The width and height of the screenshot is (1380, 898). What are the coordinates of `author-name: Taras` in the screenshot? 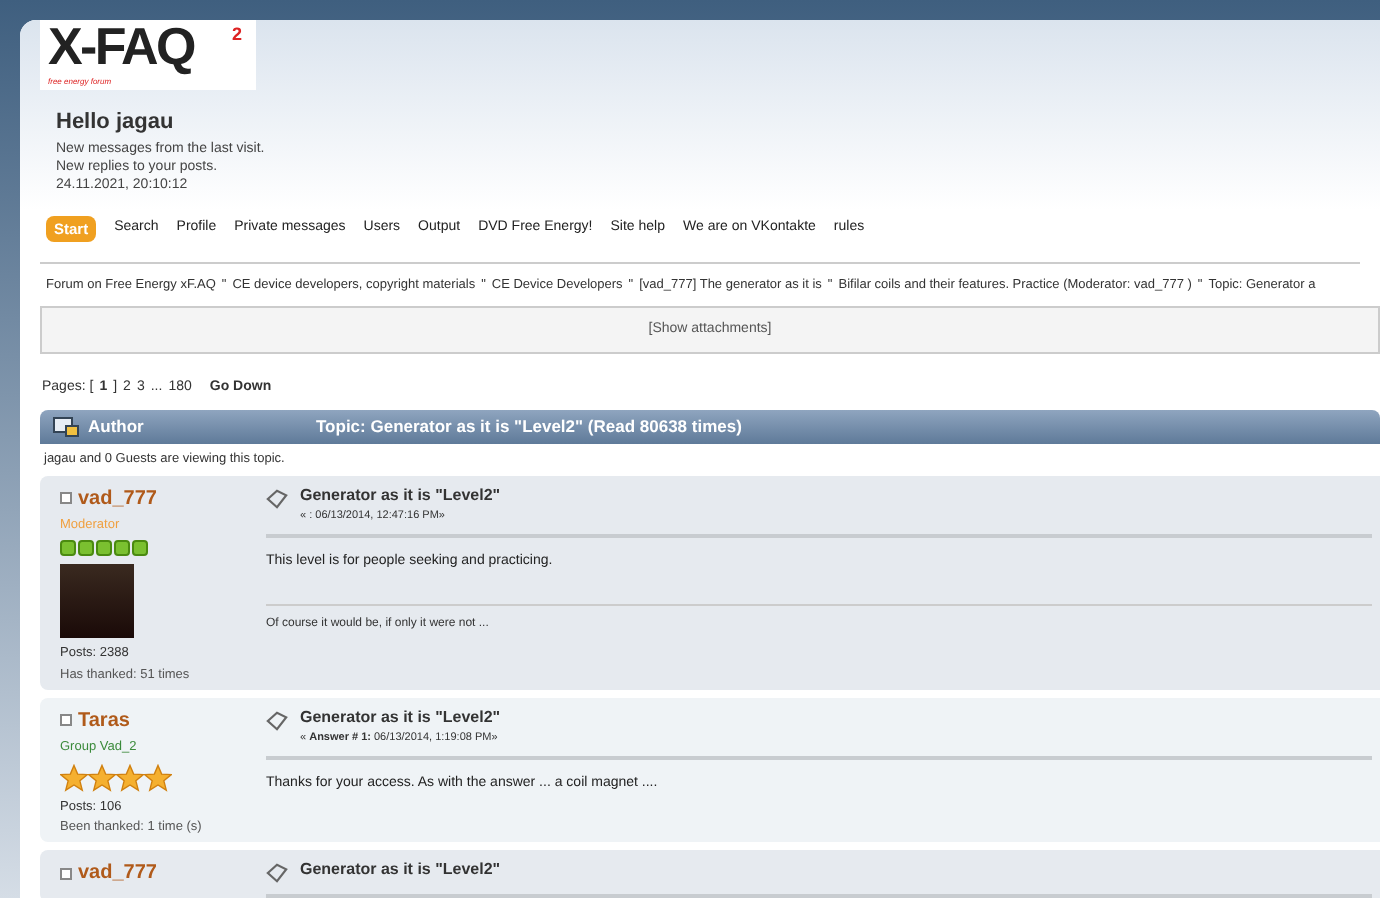 It's located at (104, 720).